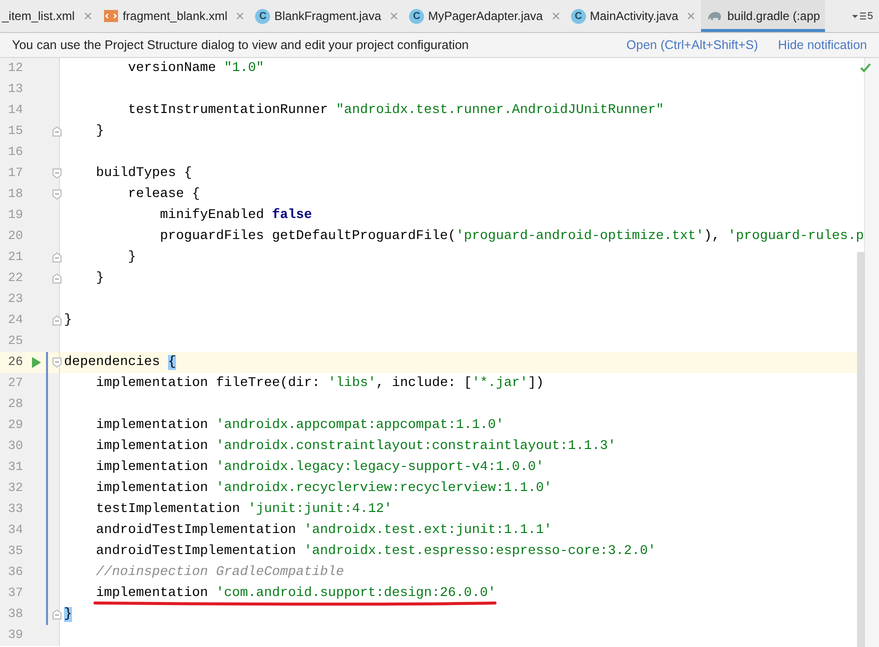  What do you see at coordinates (16, 215) in the screenshot?
I see `line-number: 19` at bounding box center [16, 215].